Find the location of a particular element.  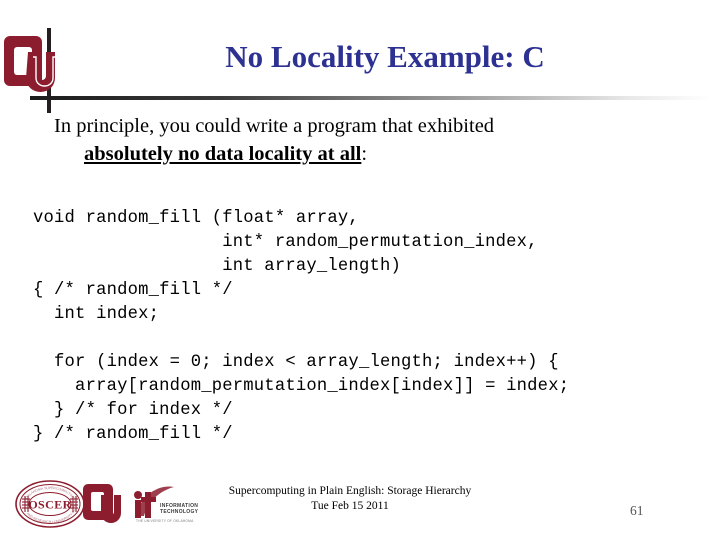

code-line: void random_fill (float* array, is located at coordinates (196, 218).